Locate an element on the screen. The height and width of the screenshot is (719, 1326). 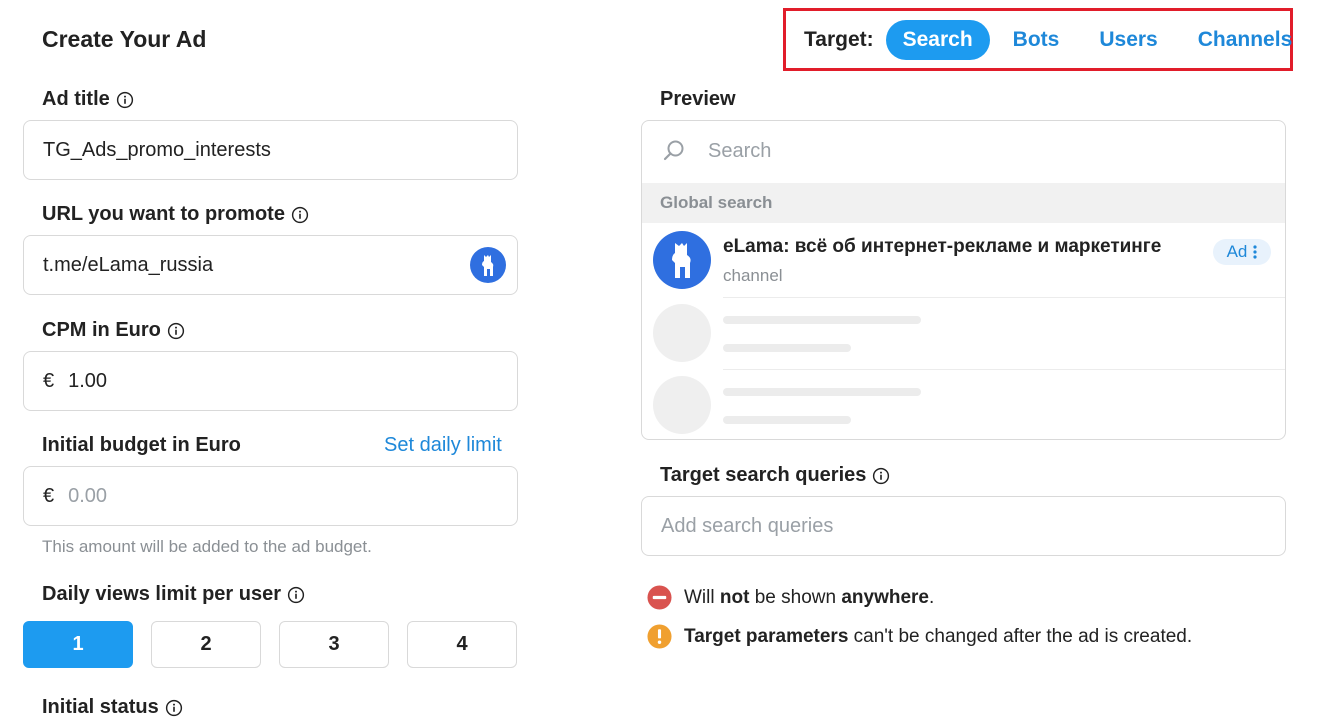
notice-mid: be shown is located at coordinates (795, 597).